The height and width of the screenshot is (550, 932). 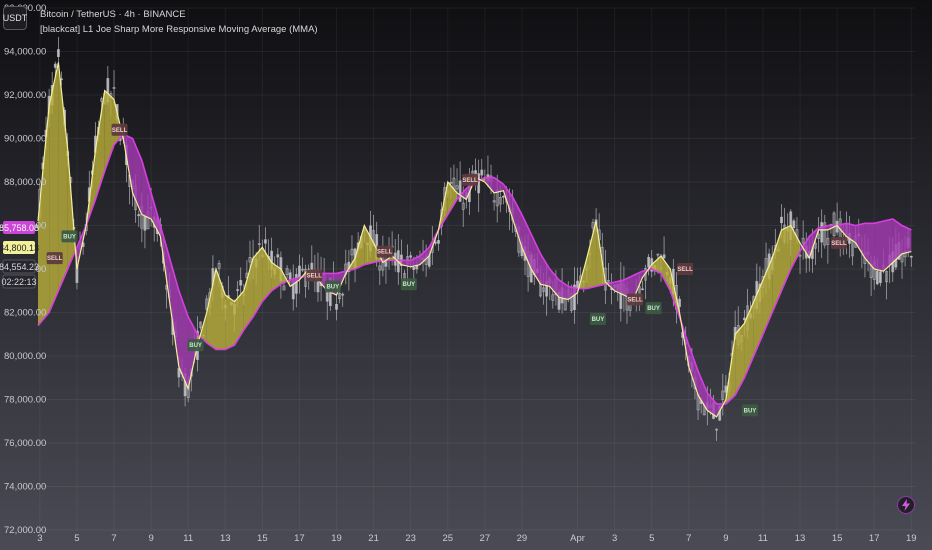 I want to click on price-tag: 84,554.23, so click(x=19, y=266).